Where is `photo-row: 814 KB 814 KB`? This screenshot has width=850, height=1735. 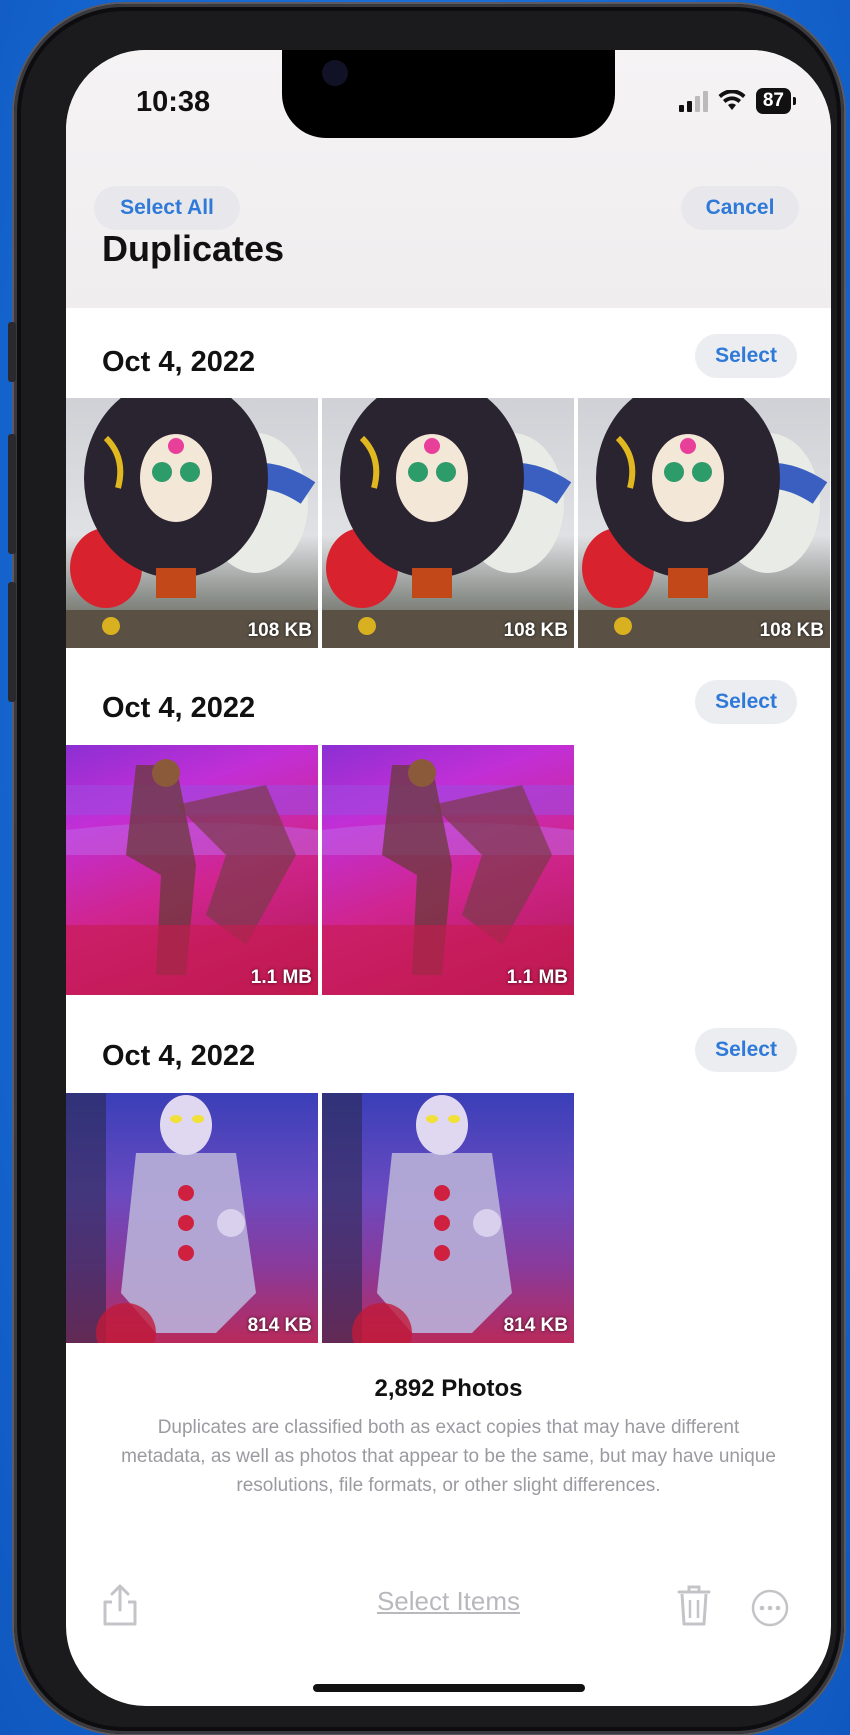 photo-row: 814 KB 814 KB is located at coordinates (320, 1218).